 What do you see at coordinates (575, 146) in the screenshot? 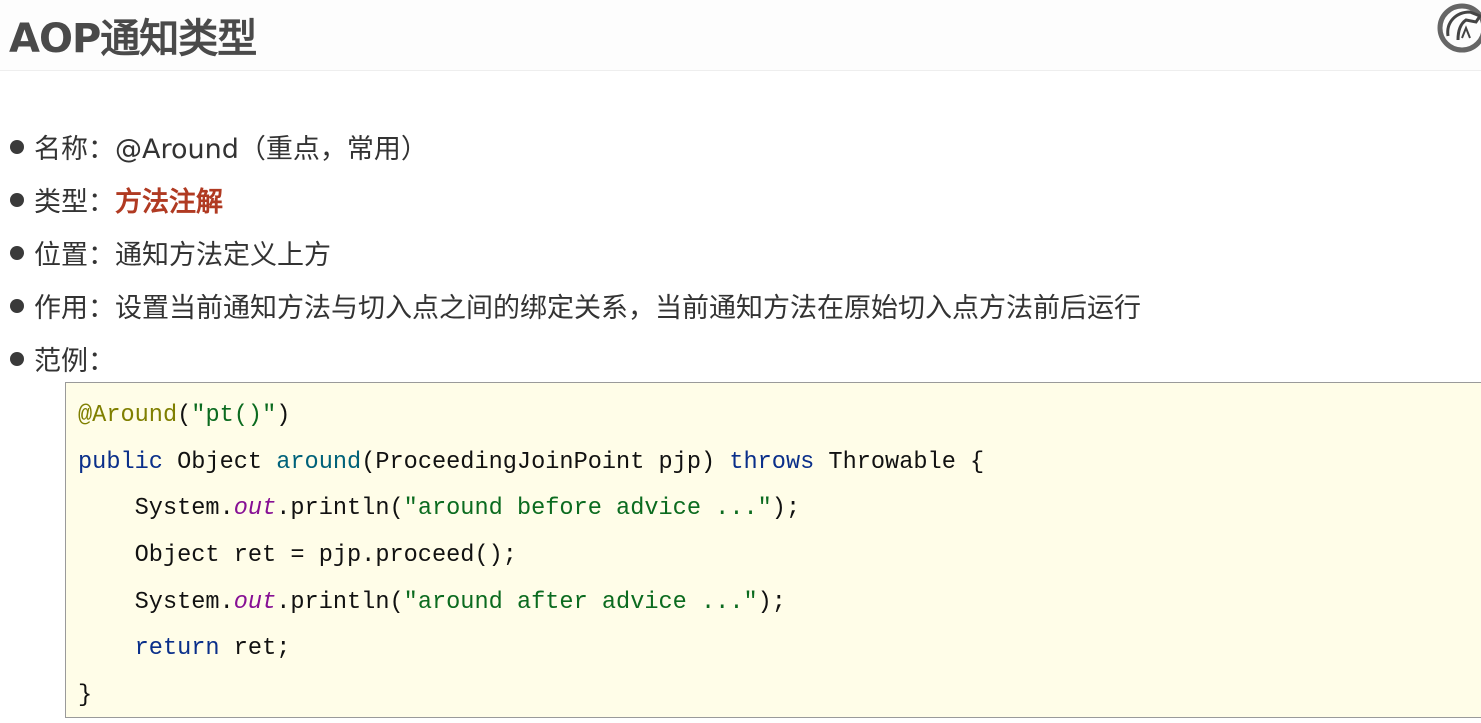
I see `bullet-name: 名称： @Around（重点，常用）` at bounding box center [575, 146].